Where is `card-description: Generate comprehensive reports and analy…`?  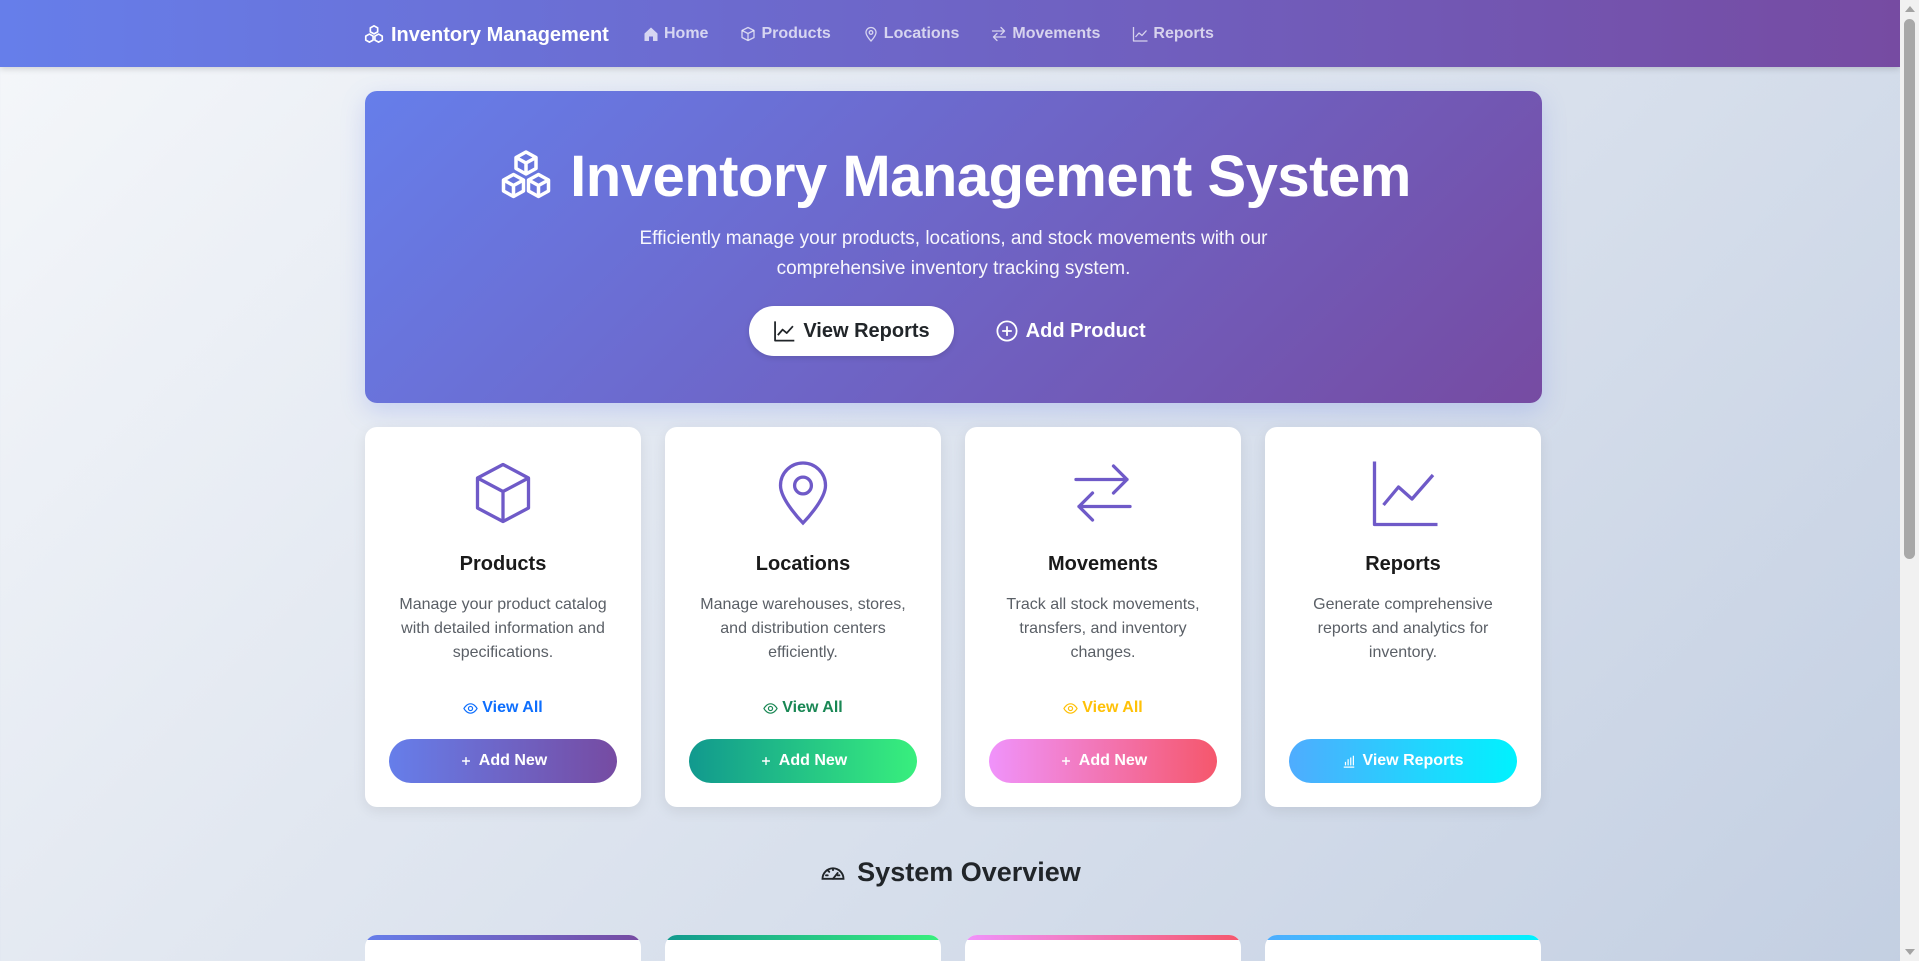
card-description: Generate comprehensive reports and analy… is located at coordinates (1403, 628).